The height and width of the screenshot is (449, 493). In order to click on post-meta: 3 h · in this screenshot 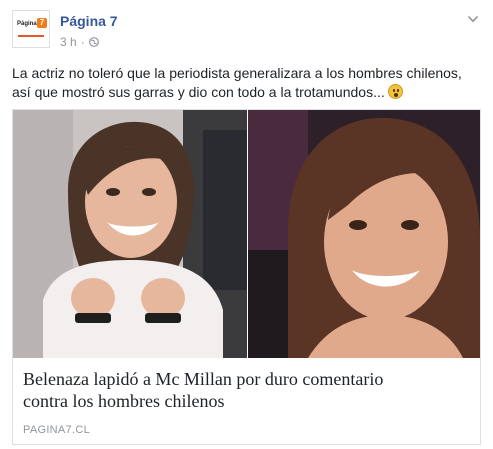, I will do `click(79, 42)`.